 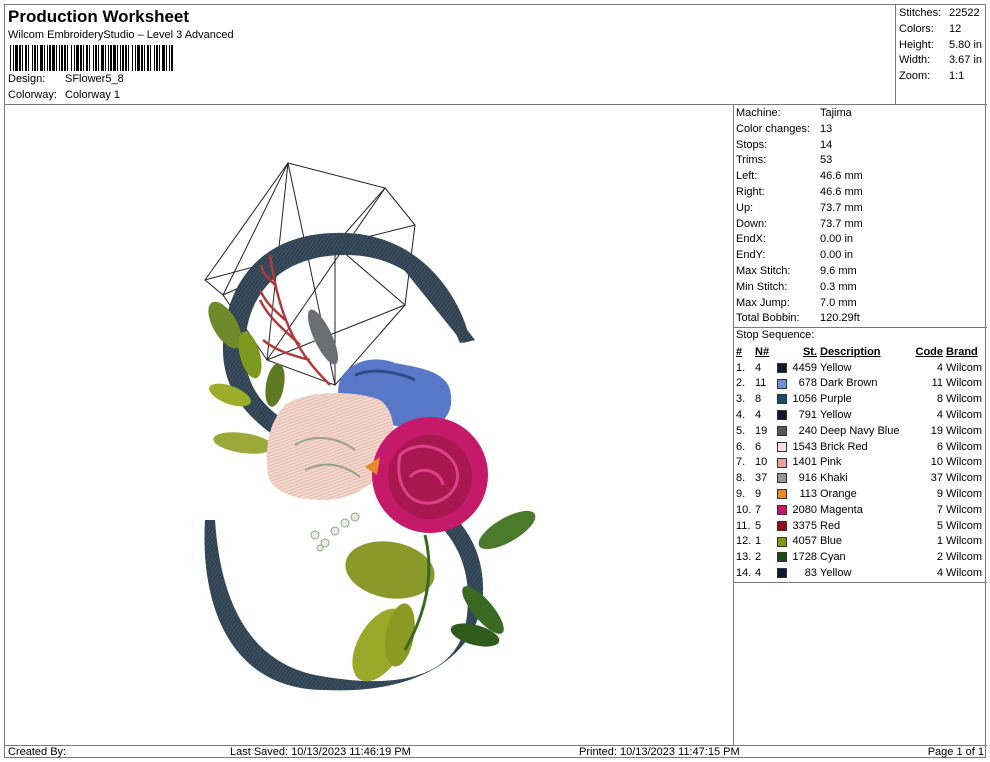 What do you see at coordinates (941, 61) in the screenshot?
I see `summary-row-width: Width: 3.67 in` at bounding box center [941, 61].